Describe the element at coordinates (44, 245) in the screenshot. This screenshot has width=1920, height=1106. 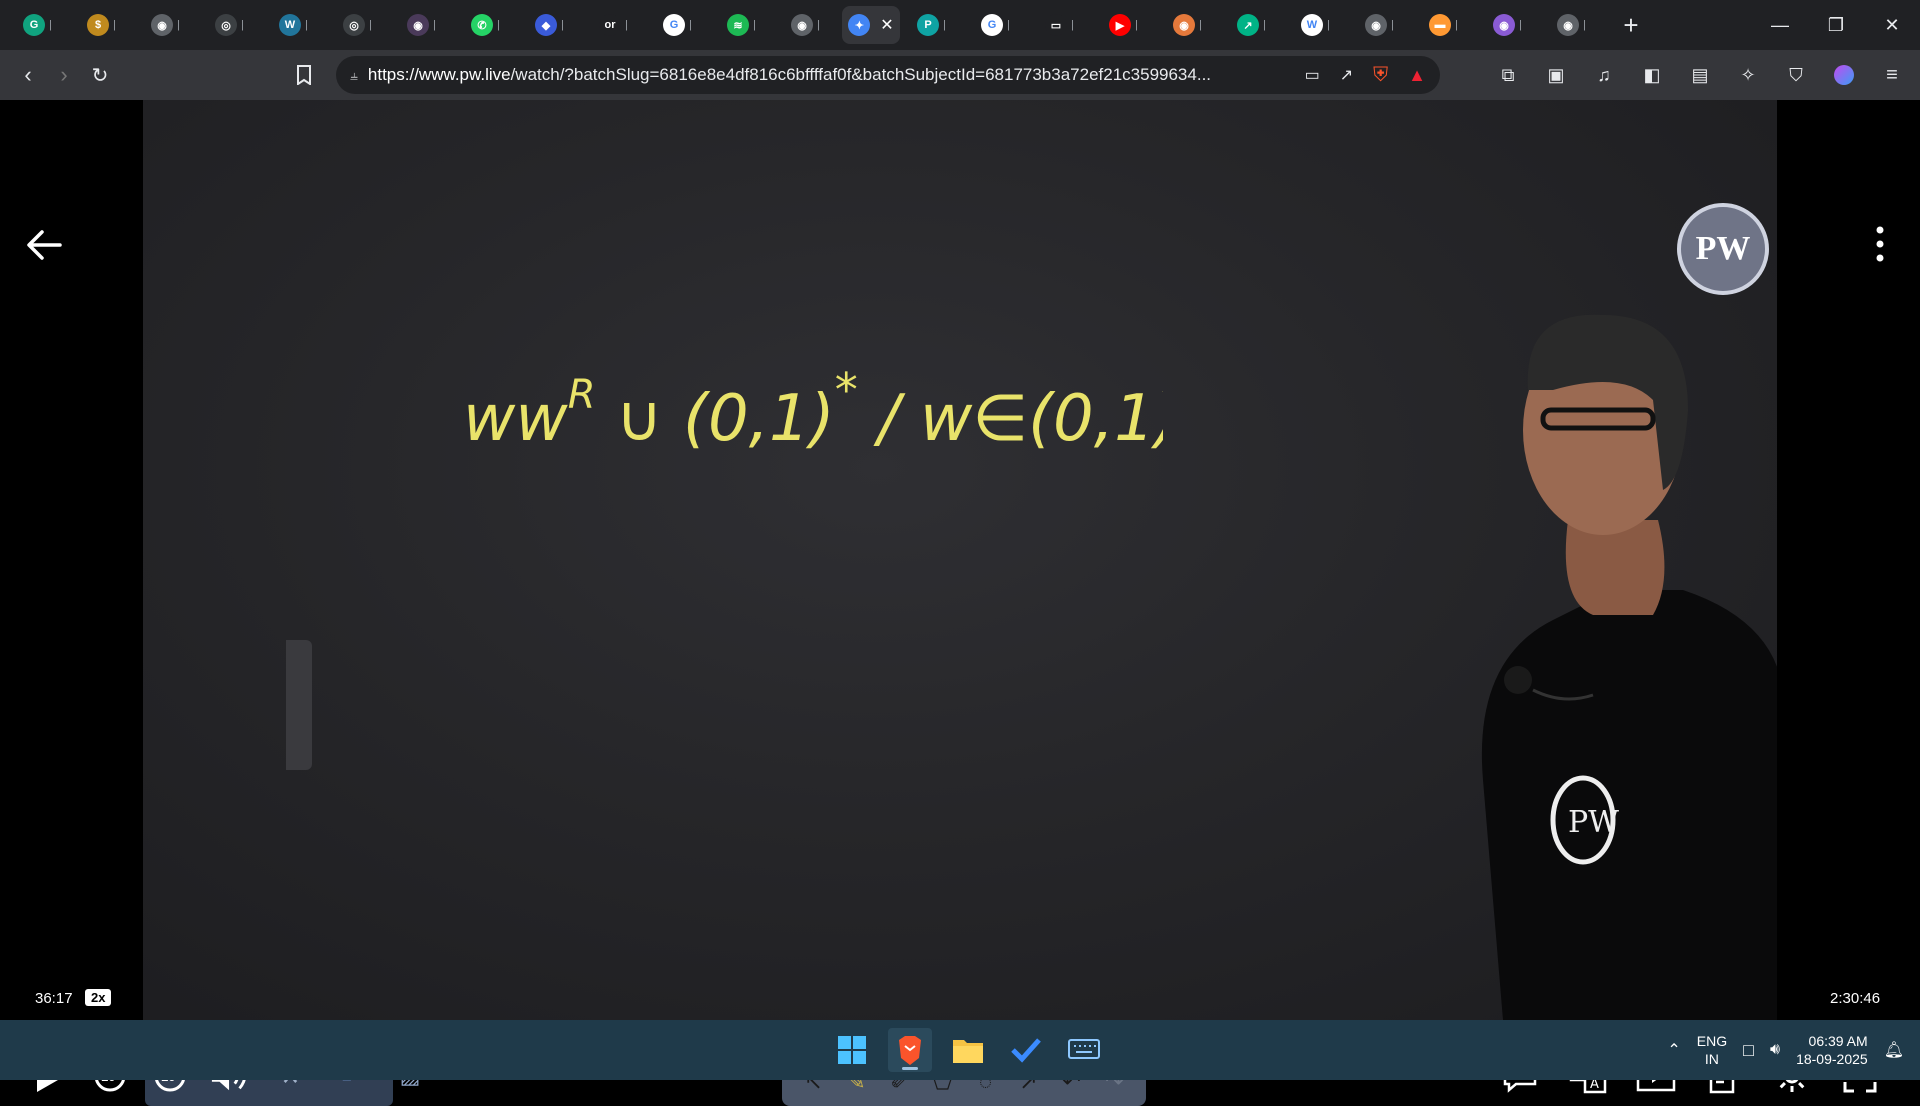
I see `back-arrow-icon` at that location.